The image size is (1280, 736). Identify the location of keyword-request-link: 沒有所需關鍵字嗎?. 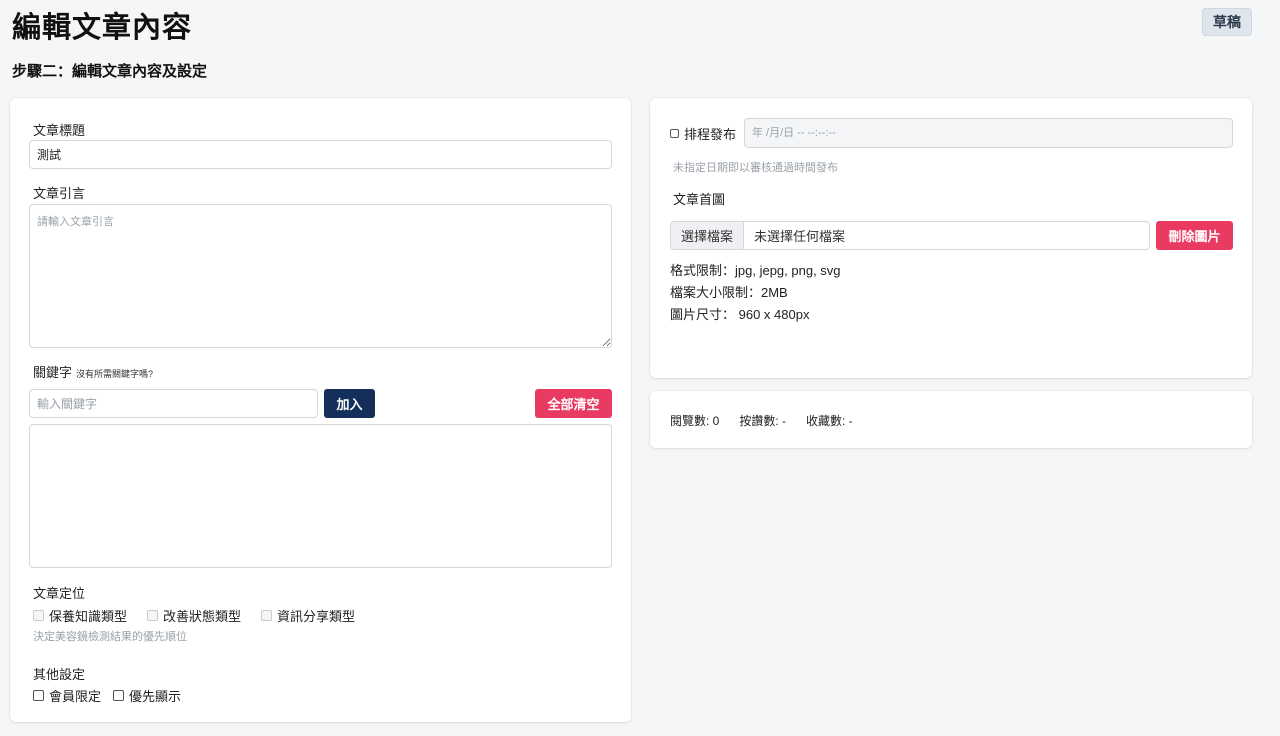
(114, 374).